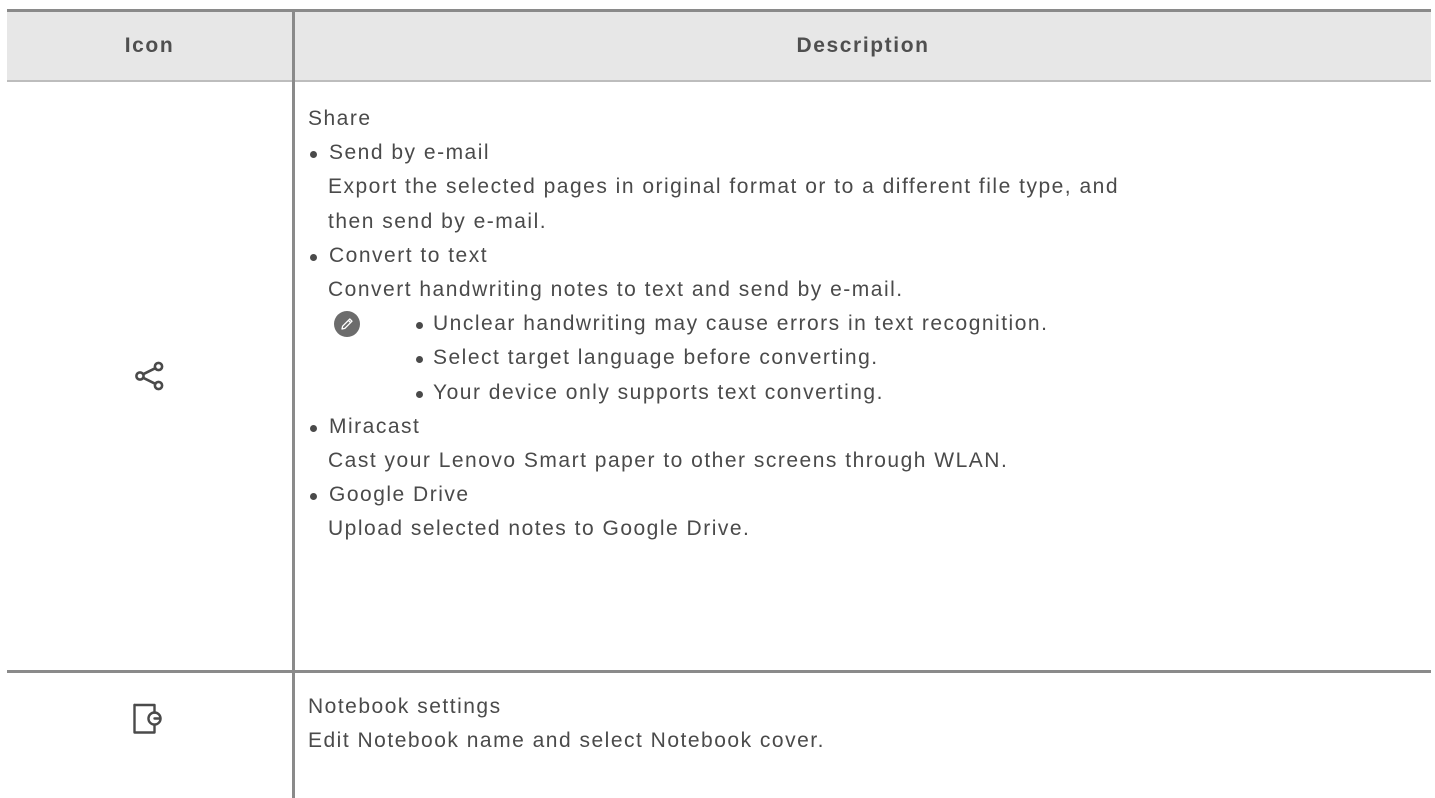  Describe the element at coordinates (539, 529) in the screenshot. I see `google-drive-text-line-1: Upload selected notes to Google Drive.` at that location.